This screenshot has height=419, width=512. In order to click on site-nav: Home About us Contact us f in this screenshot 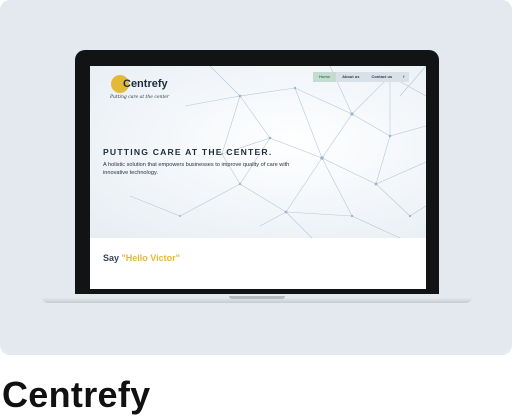, I will do `click(361, 77)`.